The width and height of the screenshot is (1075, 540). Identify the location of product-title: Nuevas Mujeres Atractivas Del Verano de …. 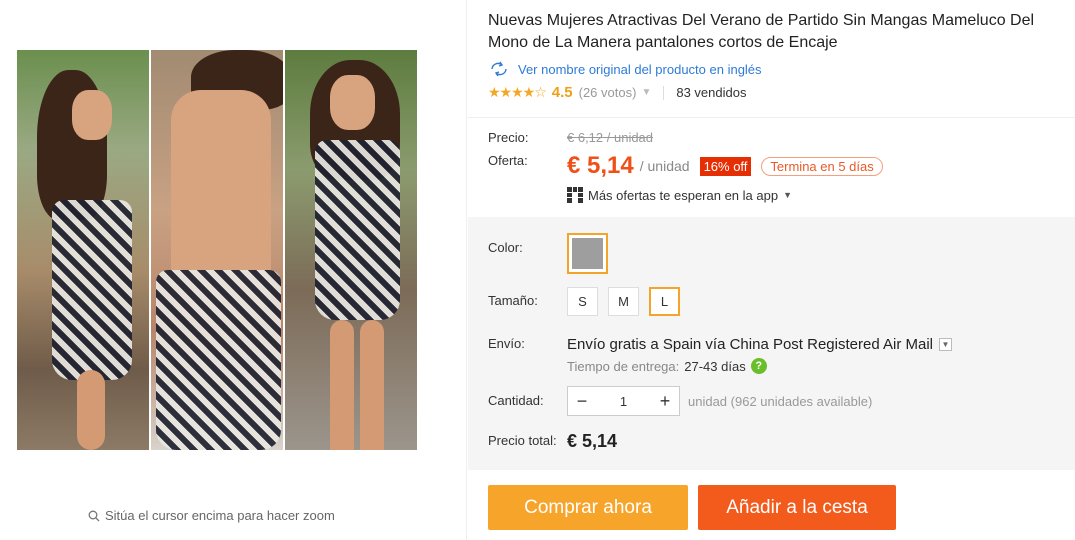
(761, 31).